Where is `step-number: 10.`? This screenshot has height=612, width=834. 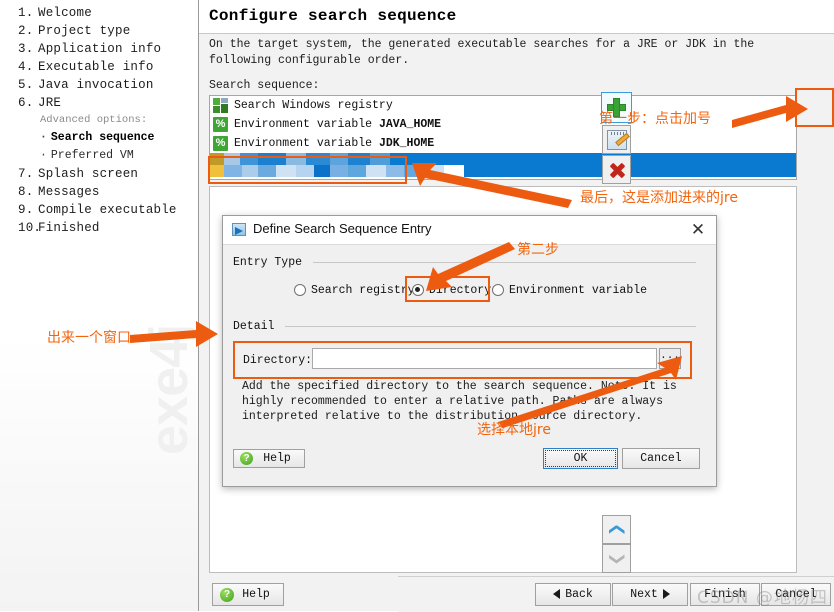
step-number: 10. is located at coordinates (30, 228).